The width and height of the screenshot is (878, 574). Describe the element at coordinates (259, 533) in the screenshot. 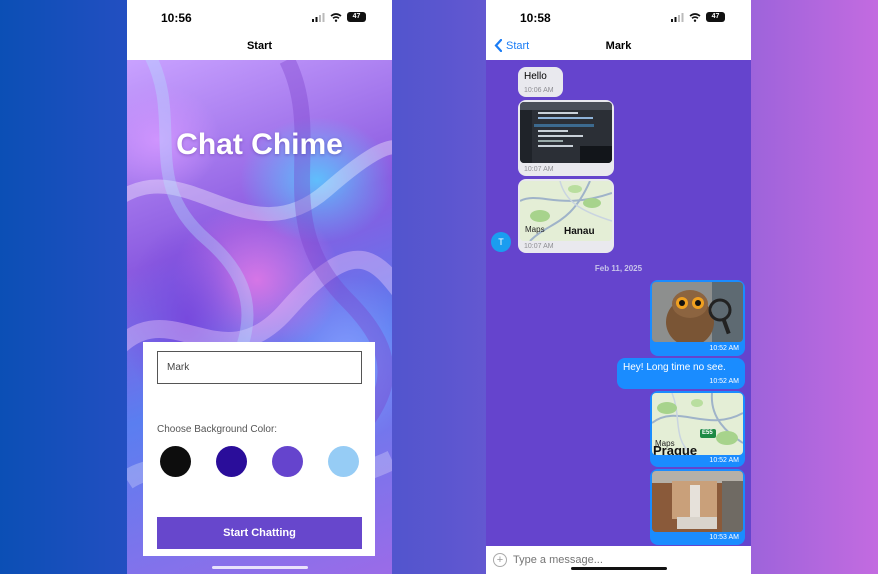

I see `start-chatting-button: Start Chatting` at that location.